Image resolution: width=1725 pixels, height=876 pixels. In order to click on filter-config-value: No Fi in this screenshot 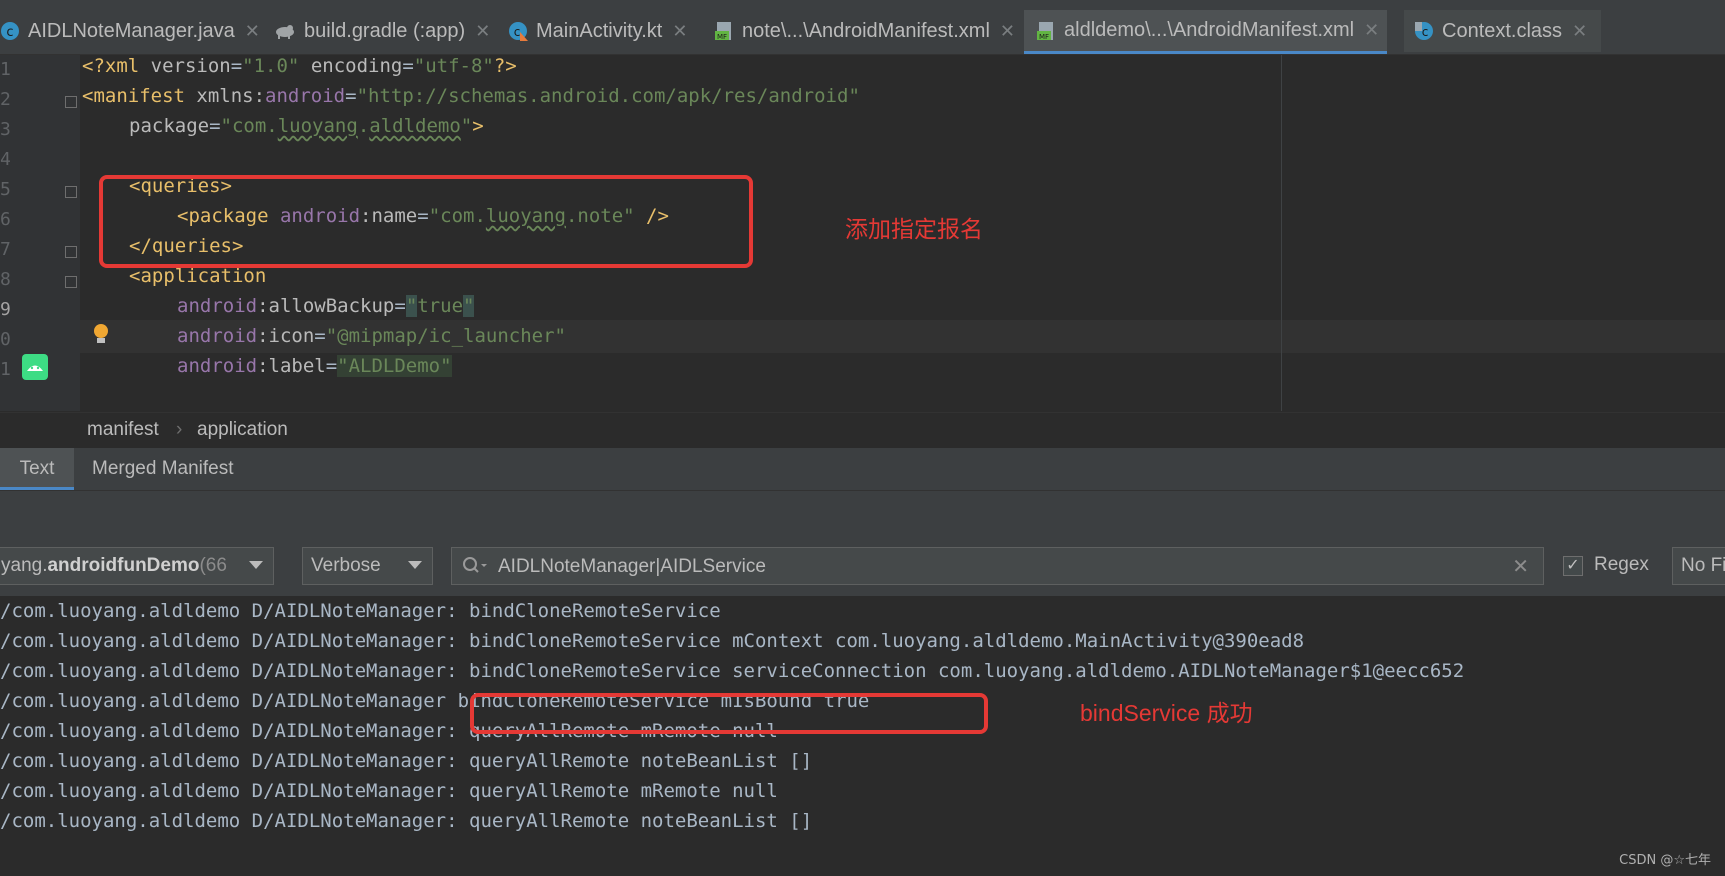, I will do `click(1703, 565)`.